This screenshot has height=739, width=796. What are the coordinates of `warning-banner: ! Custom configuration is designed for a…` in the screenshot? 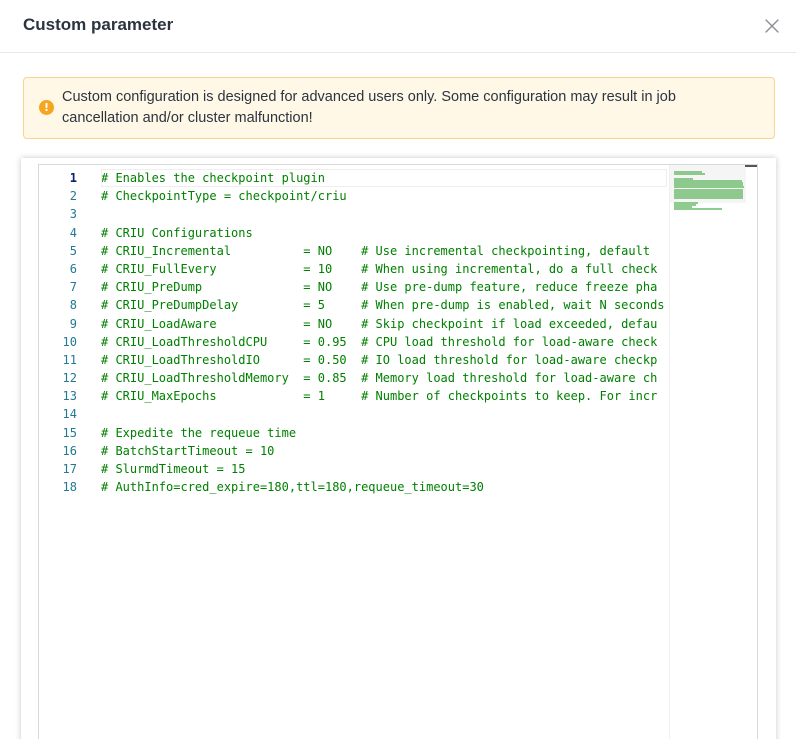 It's located at (399, 108).